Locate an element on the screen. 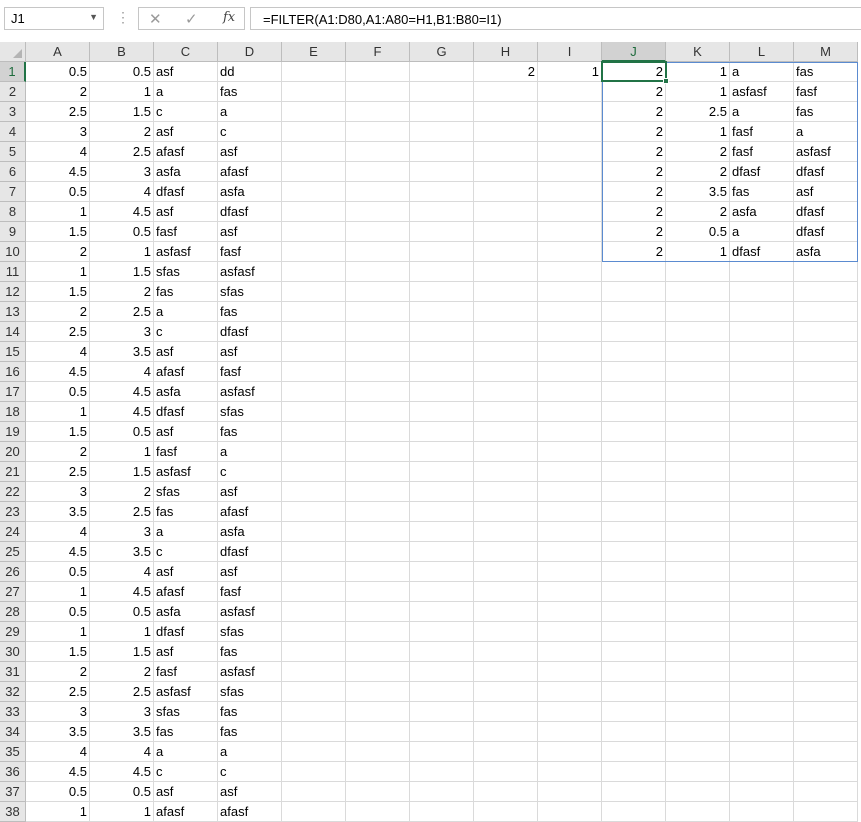 This screenshot has height=822, width=861. cell-g18 is located at coordinates (442, 412).